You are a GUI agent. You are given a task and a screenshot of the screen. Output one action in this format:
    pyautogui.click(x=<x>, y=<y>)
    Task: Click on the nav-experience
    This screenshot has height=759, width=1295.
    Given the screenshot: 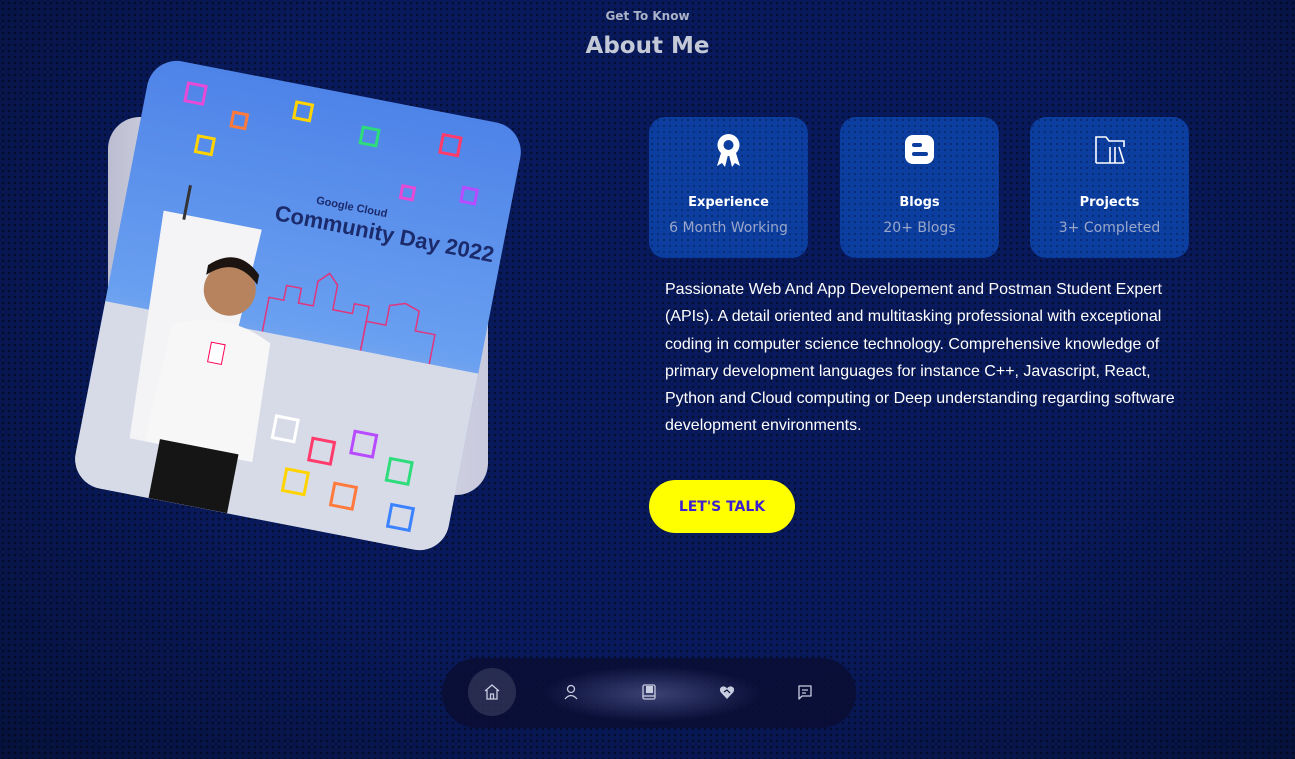 What is the action you would take?
    pyautogui.click(x=649, y=692)
    